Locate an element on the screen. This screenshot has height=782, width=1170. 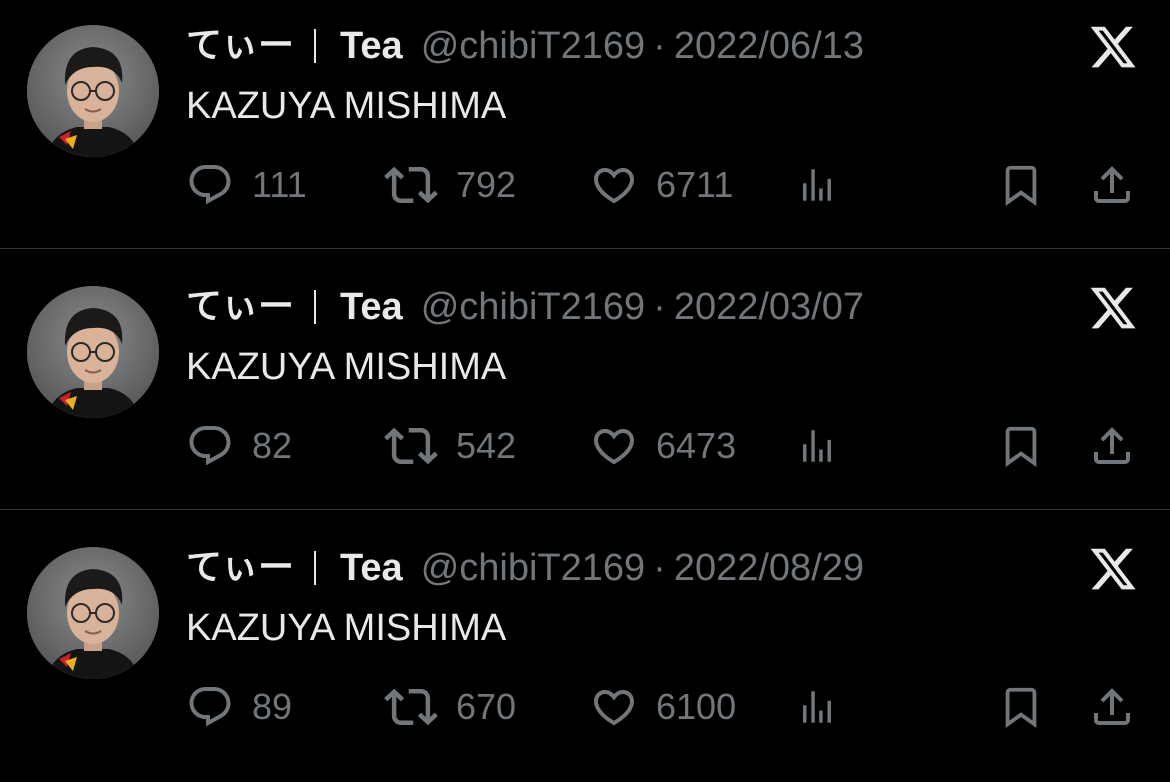
reply-button: 89 is located at coordinates (239, 707).